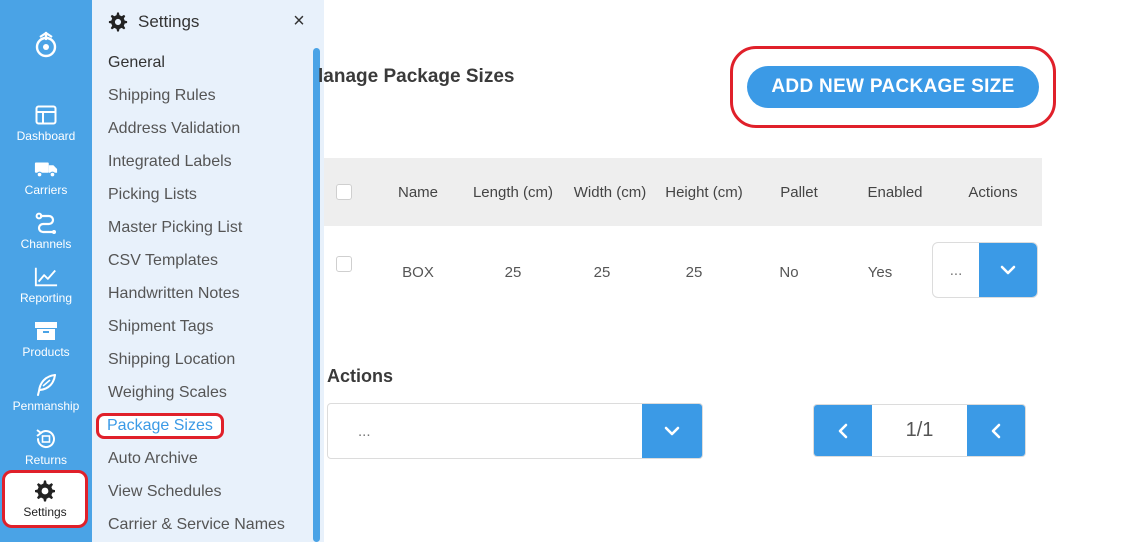 Image resolution: width=1143 pixels, height=542 pixels. I want to click on settings-item-view-schedules: View Schedules, so click(203, 491).